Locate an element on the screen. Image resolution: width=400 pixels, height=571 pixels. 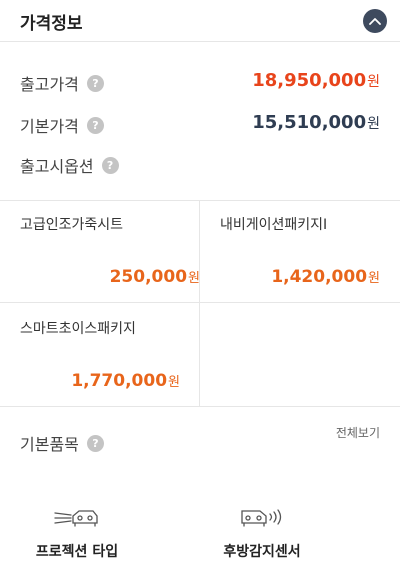
section-title: 가격정보 is located at coordinates (51, 24).